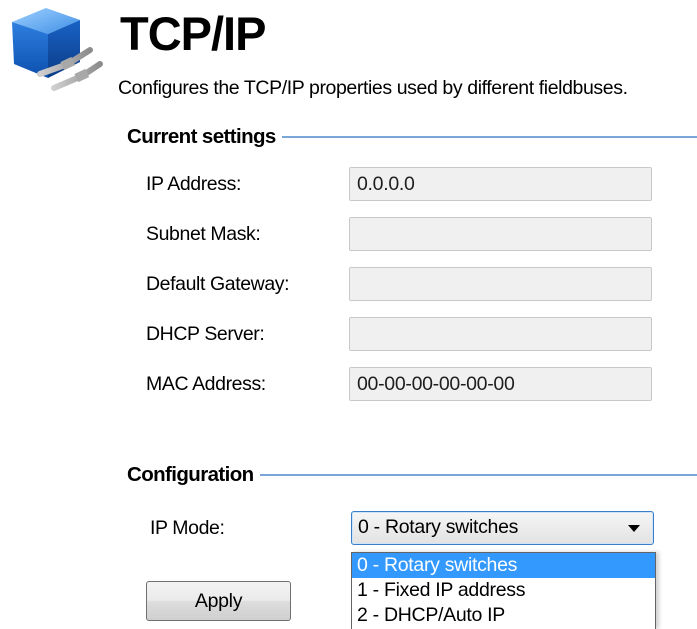 Image resolution: width=697 pixels, height=629 pixels. I want to click on network-cube-icon, so click(56, 51).